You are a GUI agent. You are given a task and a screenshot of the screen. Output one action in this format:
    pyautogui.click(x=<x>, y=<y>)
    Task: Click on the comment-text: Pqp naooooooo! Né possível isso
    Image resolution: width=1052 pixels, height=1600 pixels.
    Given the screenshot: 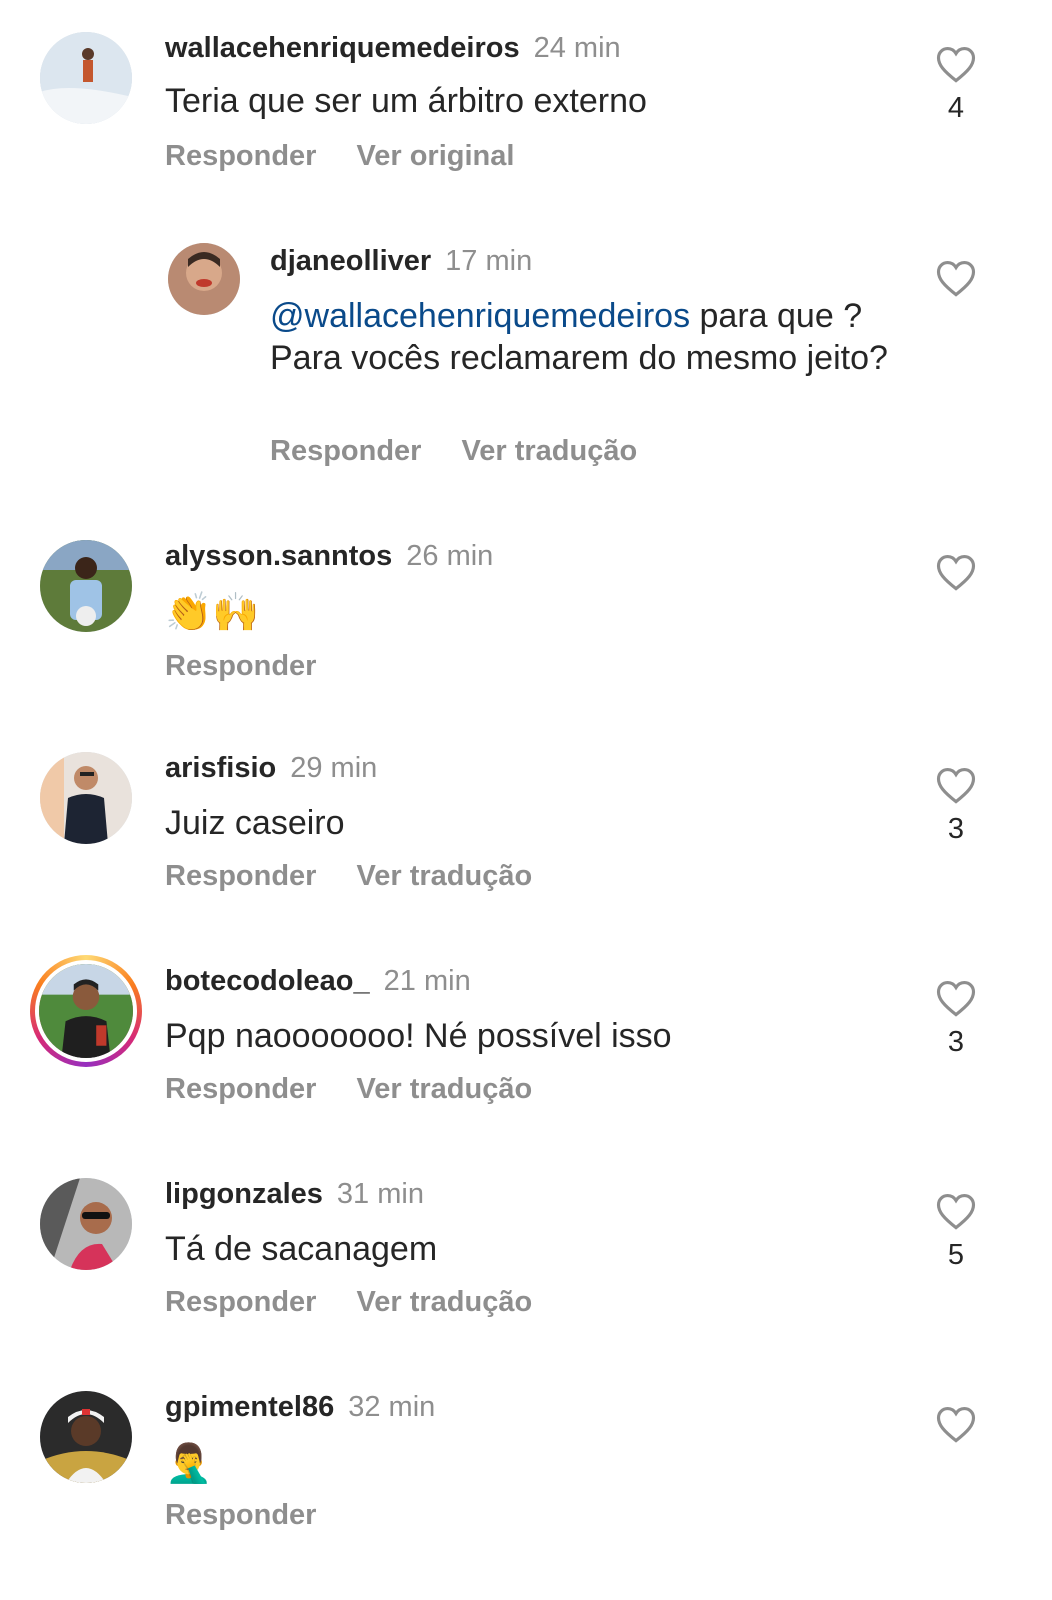 What is the action you would take?
    pyautogui.click(x=418, y=1036)
    